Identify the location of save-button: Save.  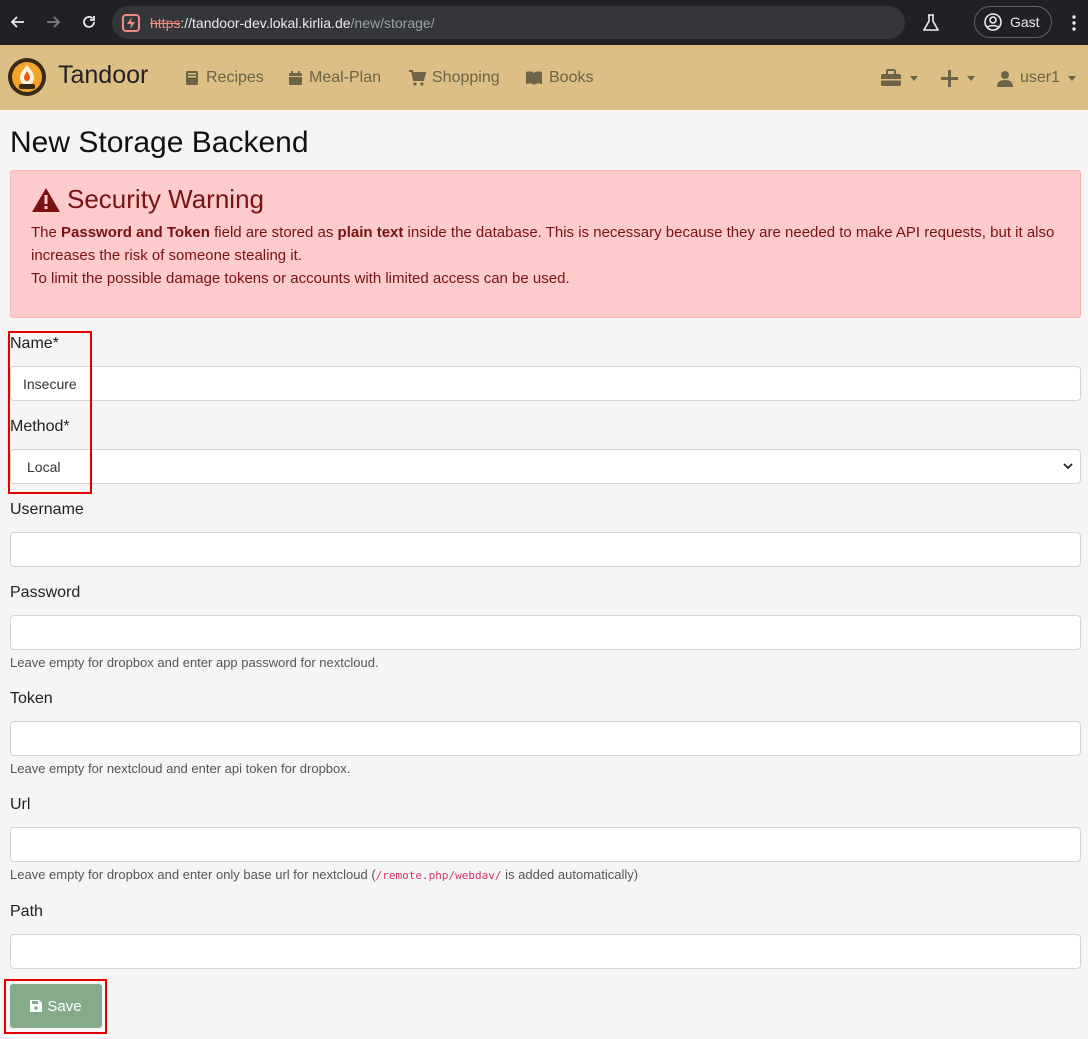
(56, 1006).